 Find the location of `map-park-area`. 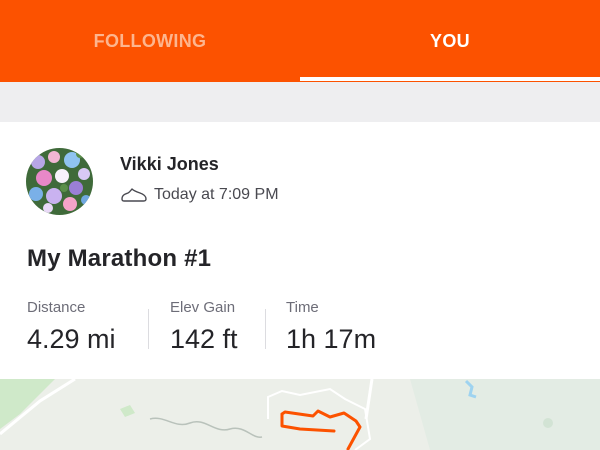

map-park-area is located at coordinates (505, 414).